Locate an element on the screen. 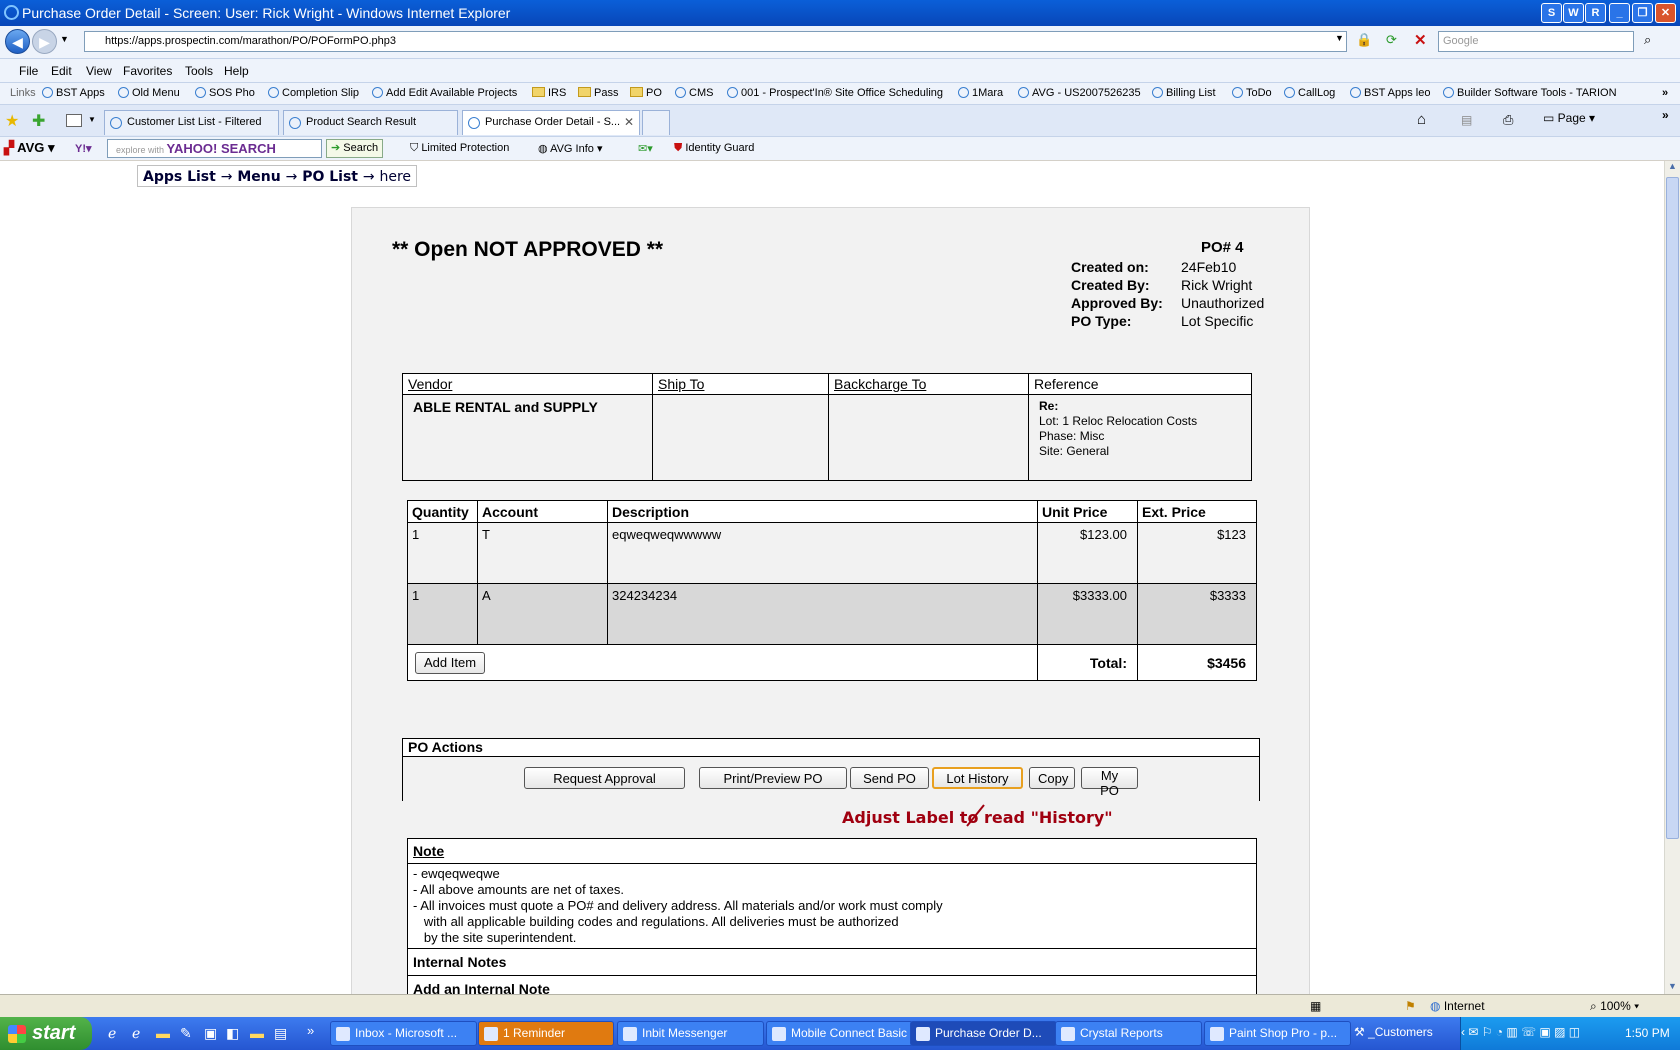 The height and width of the screenshot is (1050, 1680). close-button: ✕ is located at coordinates (1665, 13).